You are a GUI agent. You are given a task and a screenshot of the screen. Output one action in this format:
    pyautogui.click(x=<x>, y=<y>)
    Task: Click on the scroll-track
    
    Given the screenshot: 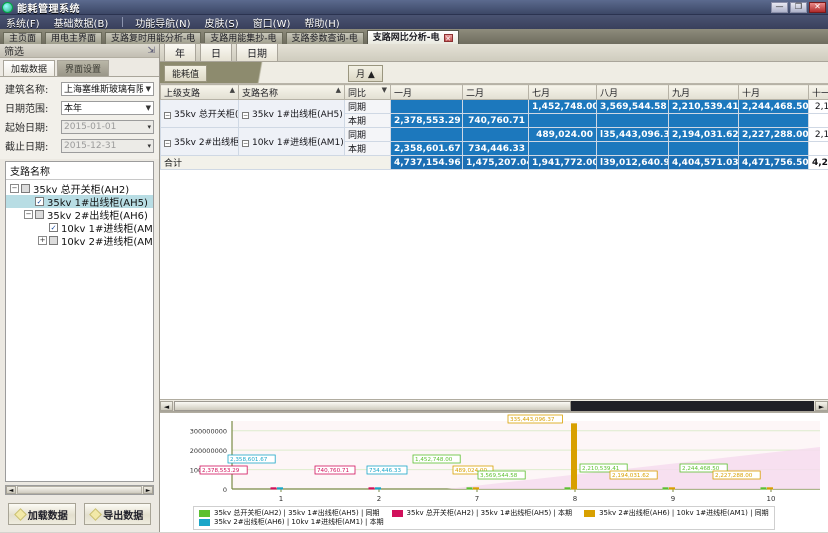 What is the action you would take?
    pyautogui.click(x=494, y=406)
    